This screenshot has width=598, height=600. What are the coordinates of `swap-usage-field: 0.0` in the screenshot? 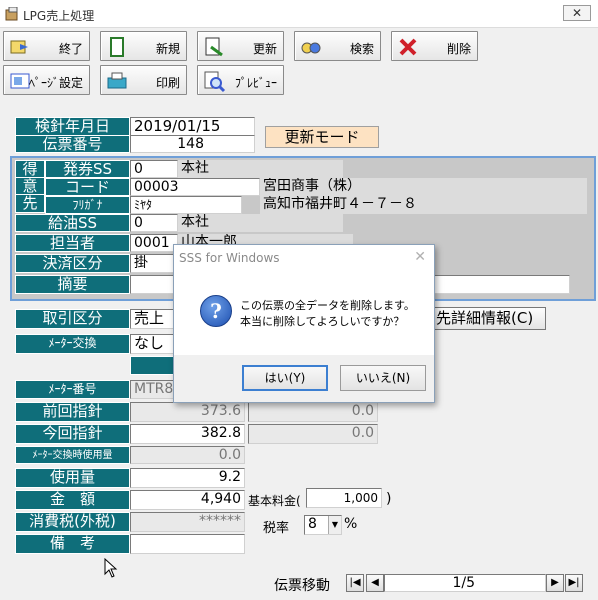 It's located at (187, 455).